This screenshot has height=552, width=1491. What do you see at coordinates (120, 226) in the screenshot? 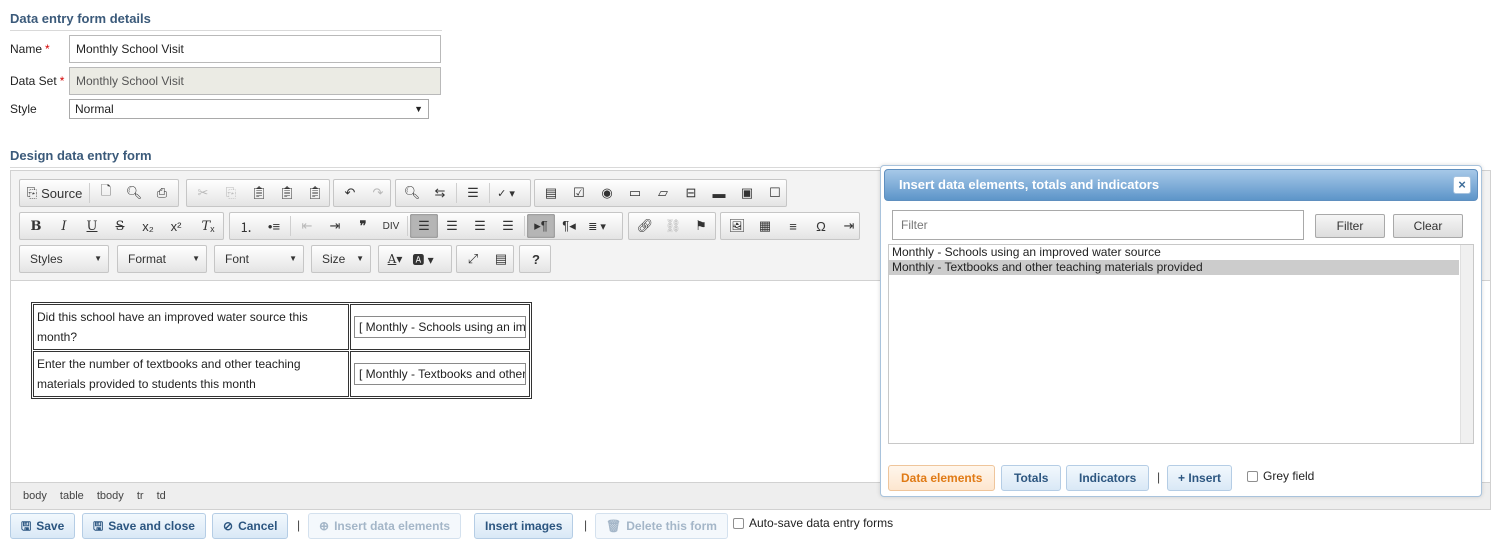
I see `strikethrough-icon: S` at bounding box center [120, 226].